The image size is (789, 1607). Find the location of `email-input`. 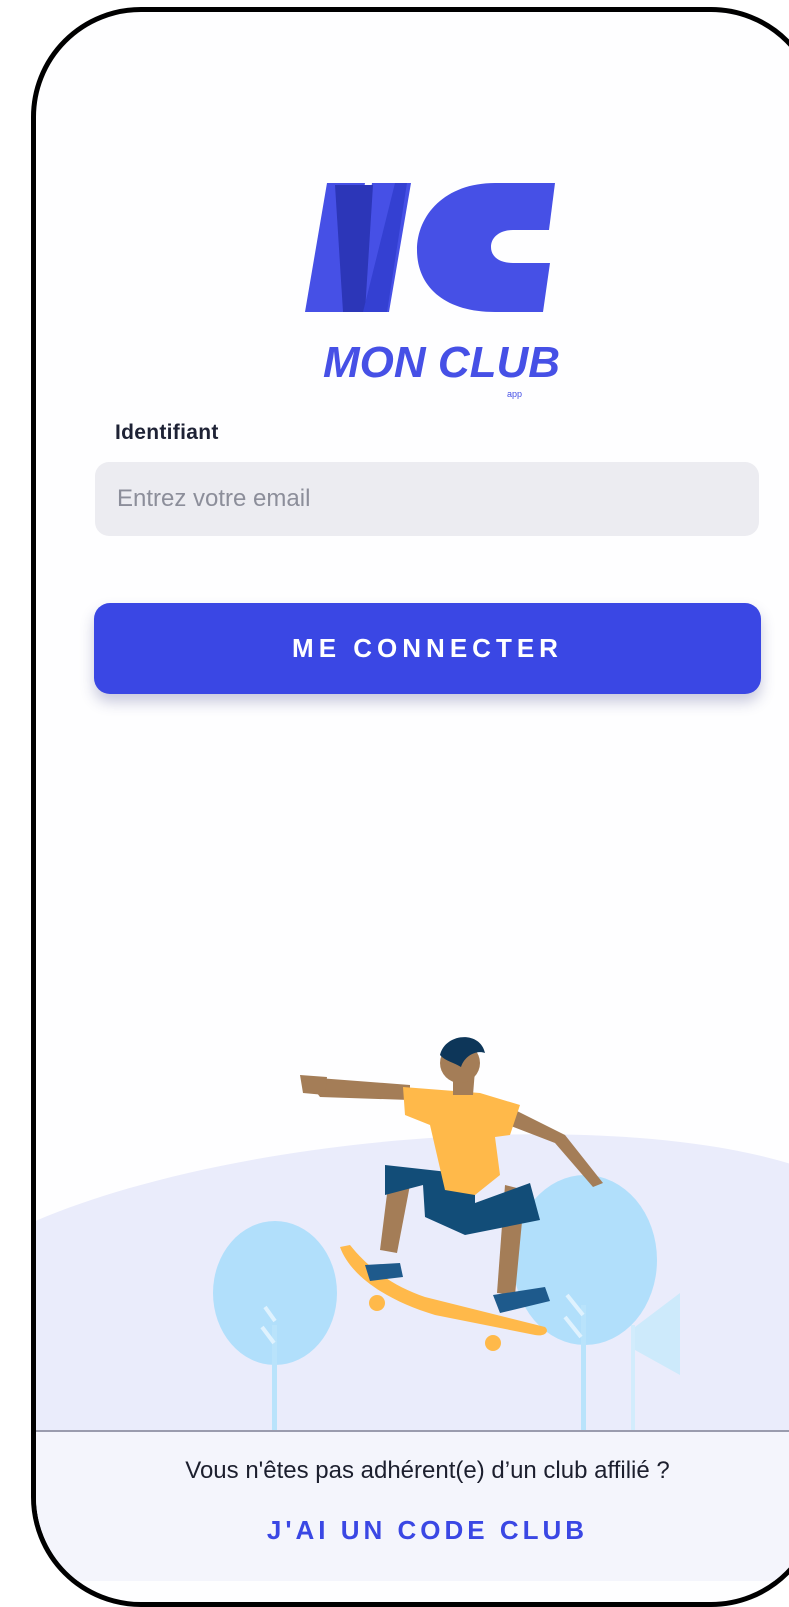

email-input is located at coordinates (427, 499).